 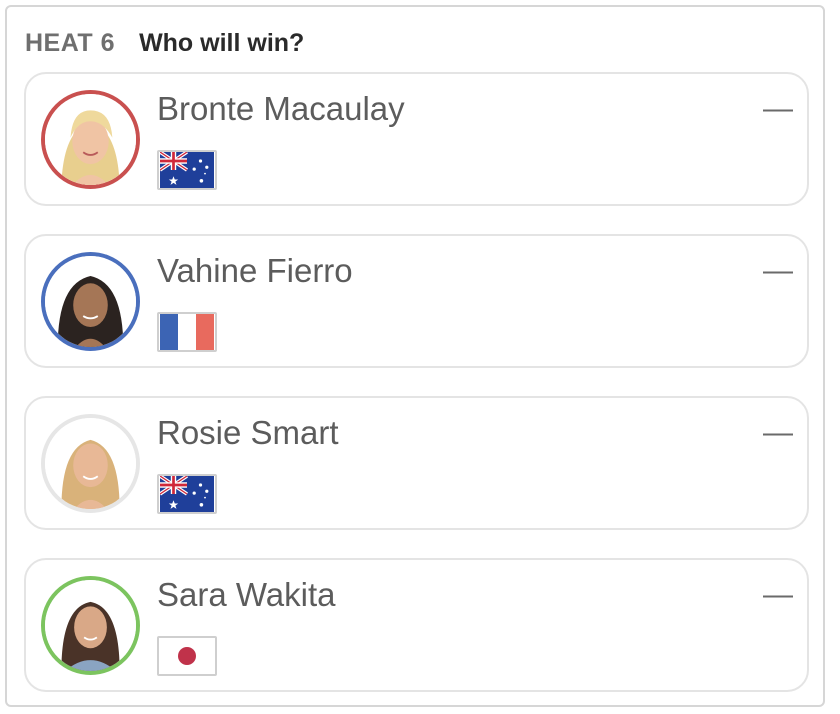 What do you see at coordinates (246, 594) in the screenshot?
I see `surfer-name: Sara Wakita` at bounding box center [246, 594].